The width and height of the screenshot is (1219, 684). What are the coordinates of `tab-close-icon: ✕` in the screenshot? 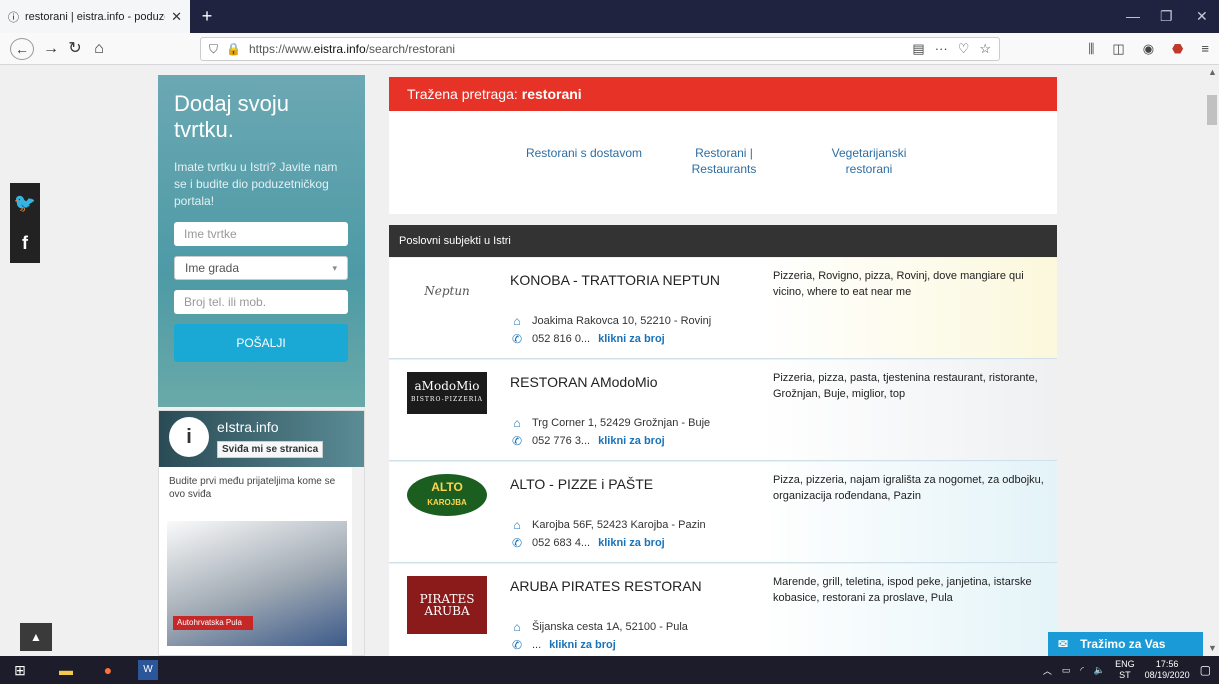 It's located at (176, 17).